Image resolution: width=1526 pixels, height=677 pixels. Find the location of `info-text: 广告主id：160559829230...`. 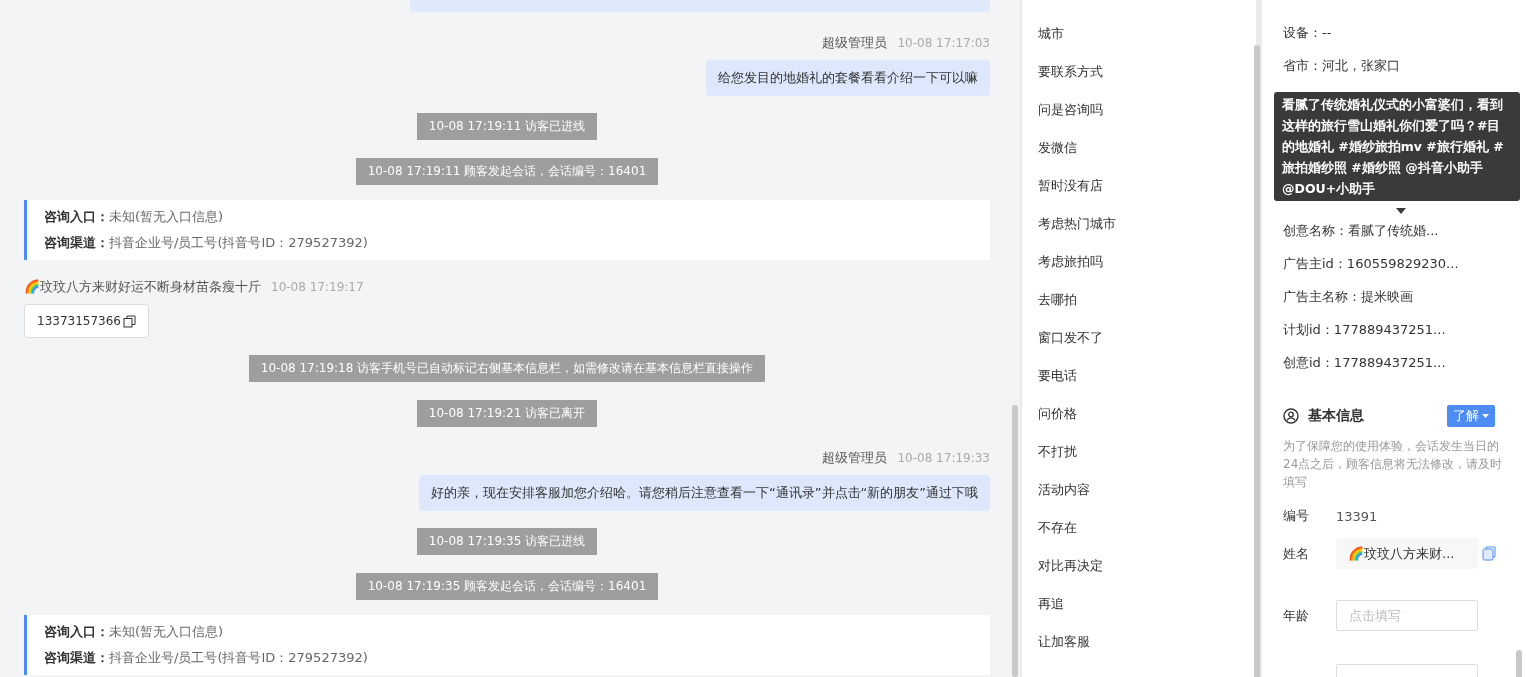

info-text: 广告主id：160559829230... is located at coordinates (1371, 263).